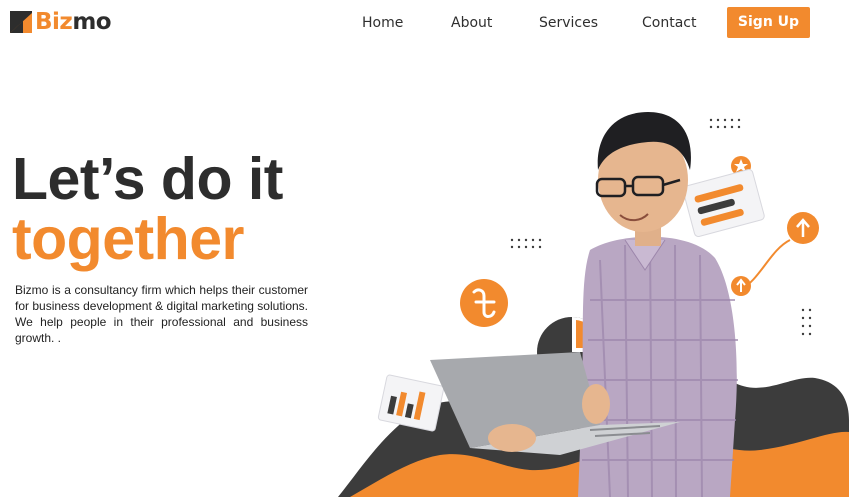 The width and height of the screenshot is (849, 497). I want to click on pie-chart-icon, so click(572, 352).